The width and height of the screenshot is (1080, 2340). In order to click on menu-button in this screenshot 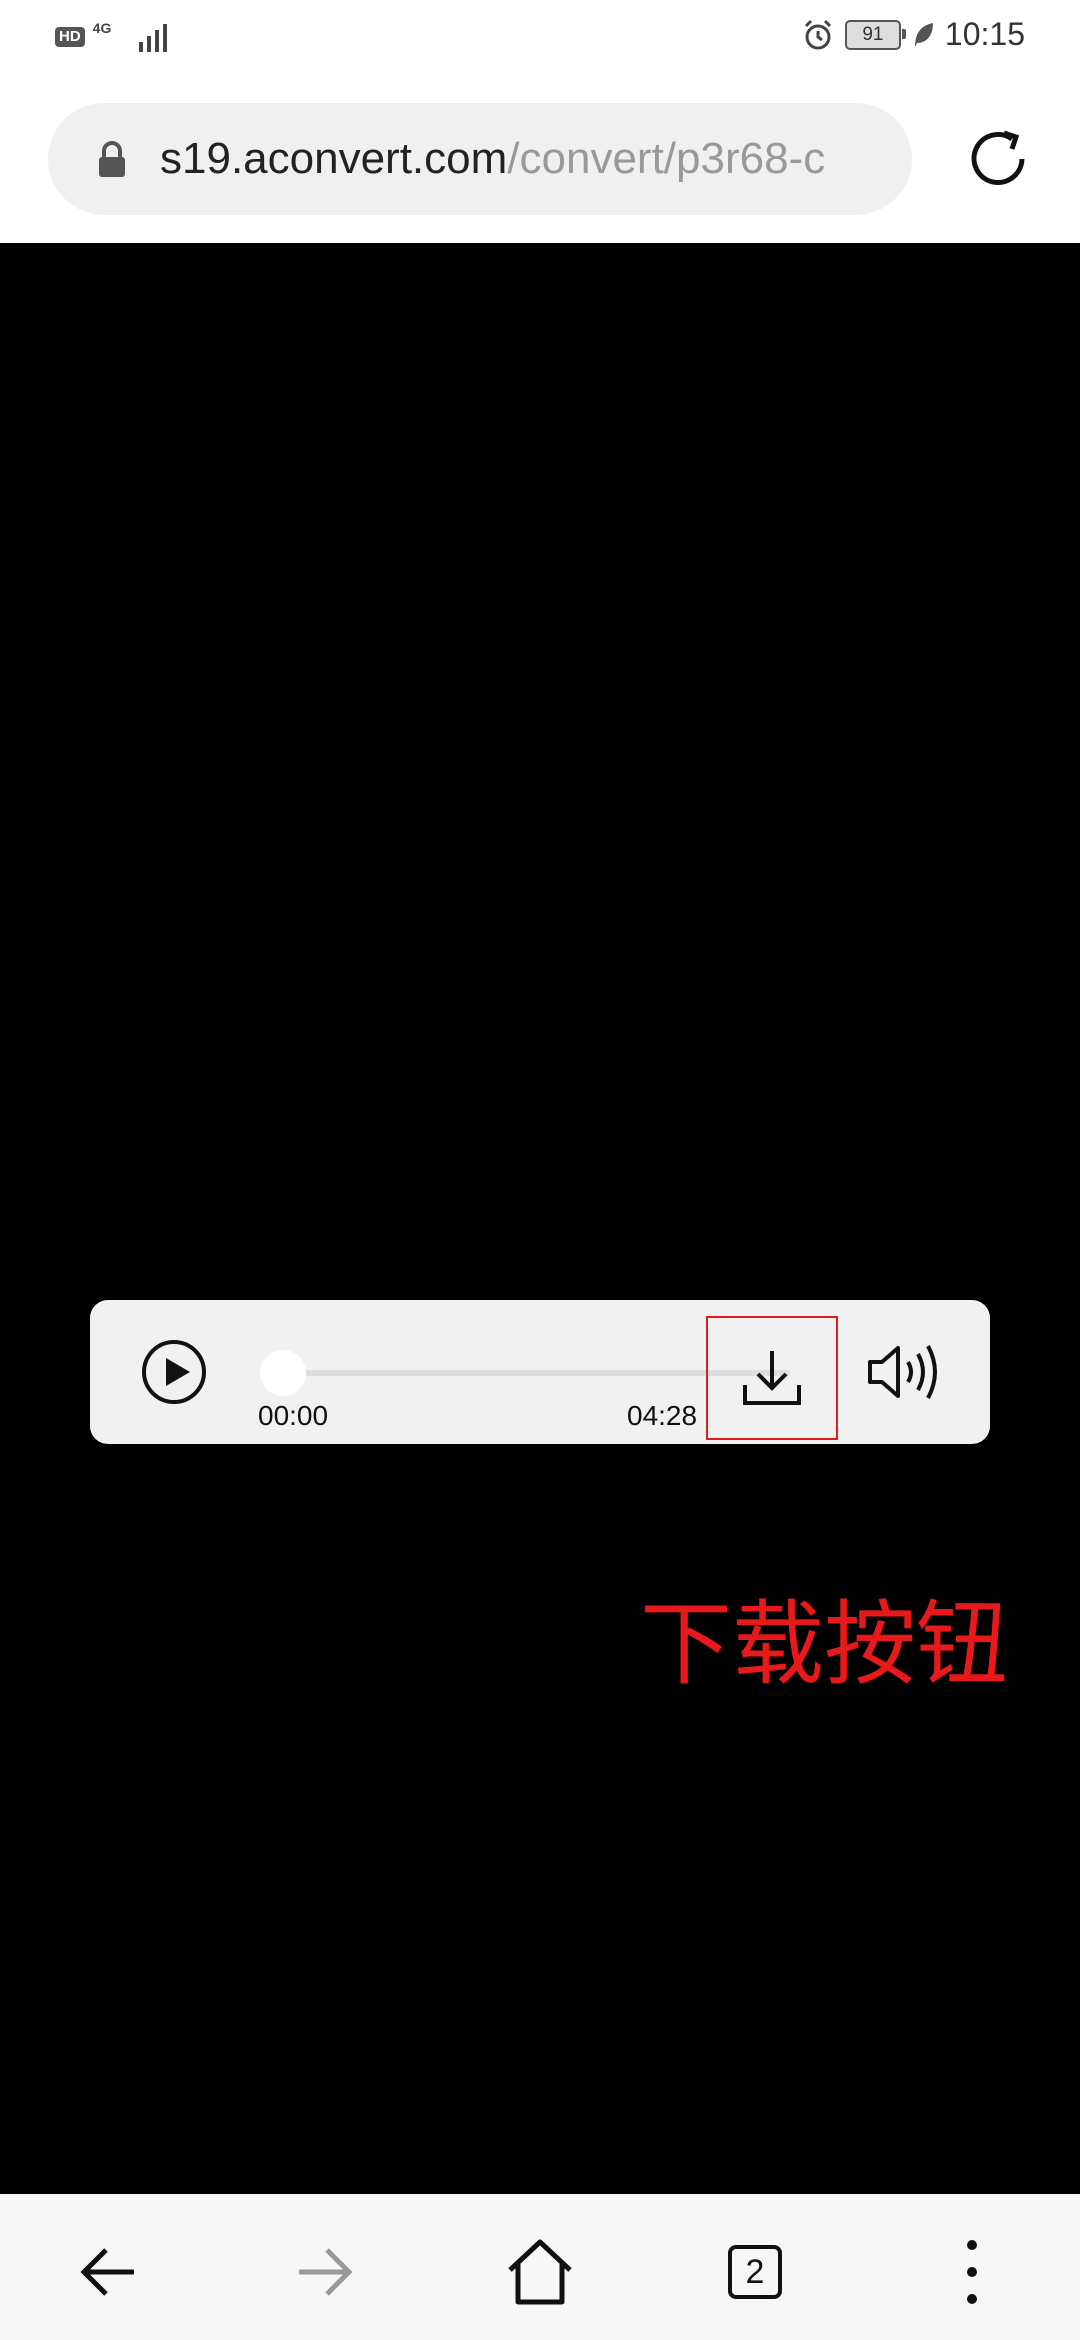, I will do `click(972, 2272)`.